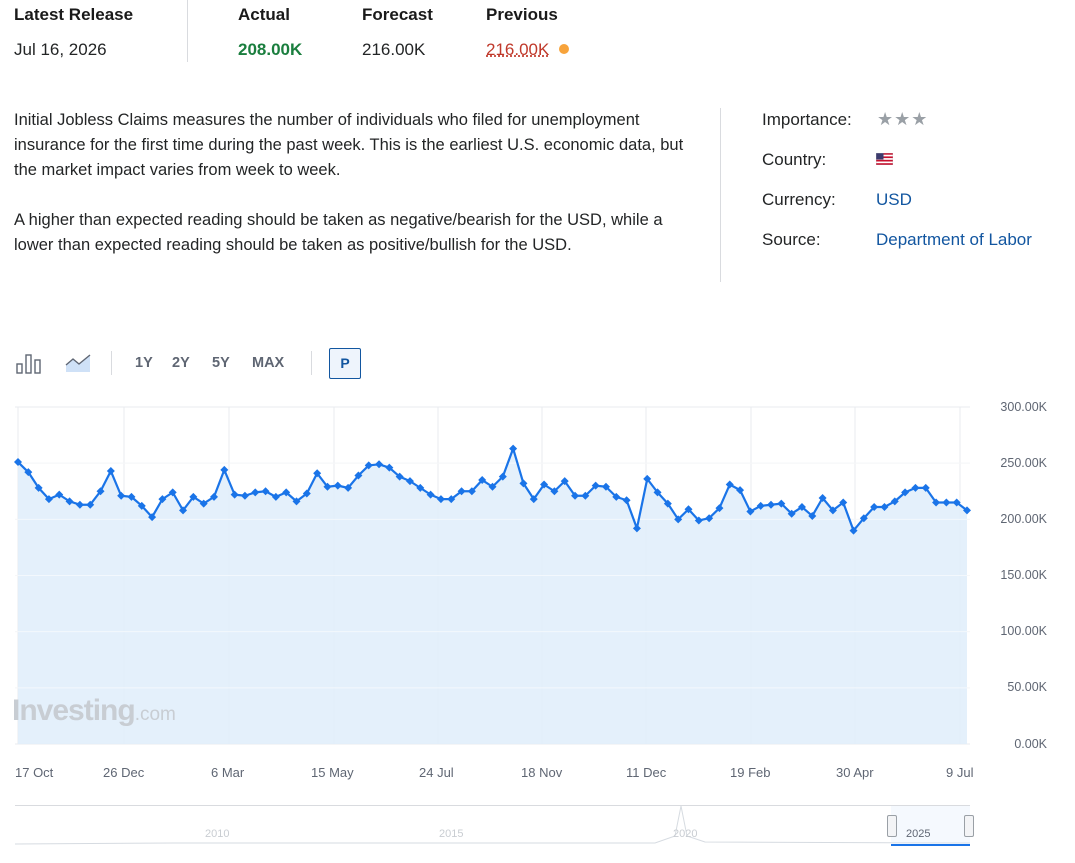  I want to click on range-2y-button: 2Y, so click(181, 363).